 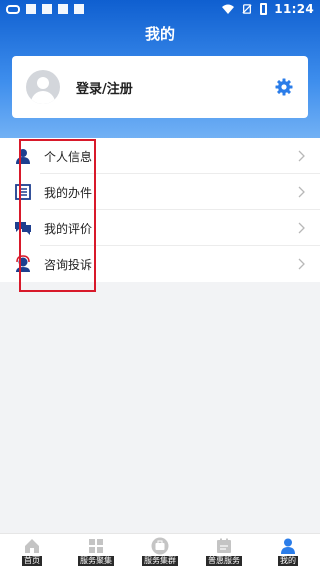 I want to click on profile-card: 登录/注册, so click(x=160, y=87).